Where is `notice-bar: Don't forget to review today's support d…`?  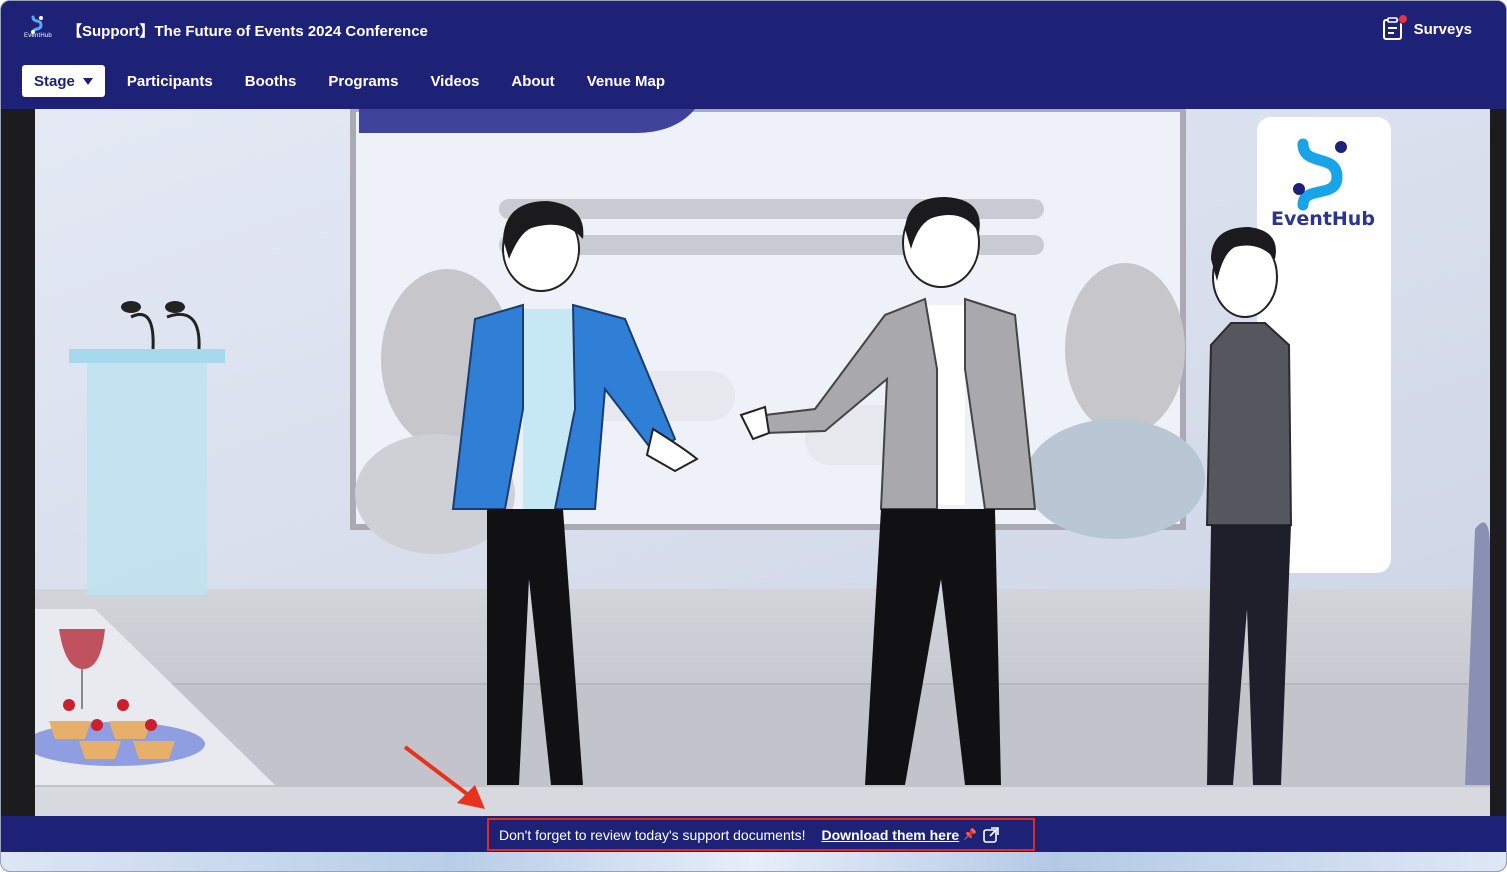 notice-bar: Don't forget to review today's support d… is located at coordinates (753, 834).